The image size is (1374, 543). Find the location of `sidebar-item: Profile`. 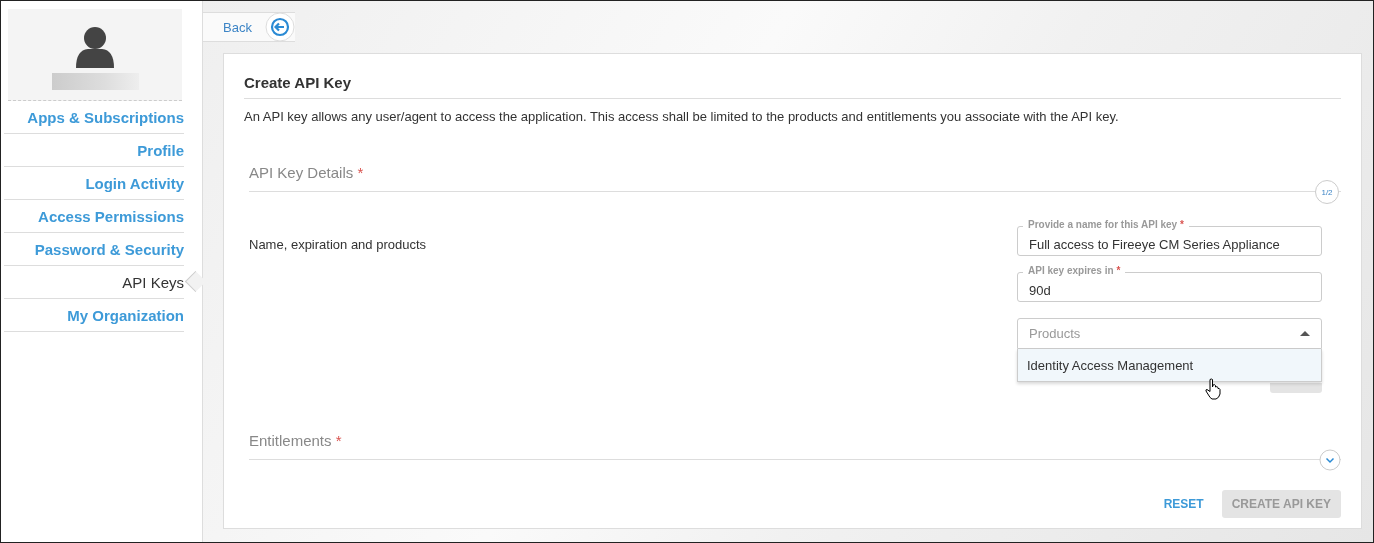

sidebar-item: Profile is located at coordinates (160, 150).